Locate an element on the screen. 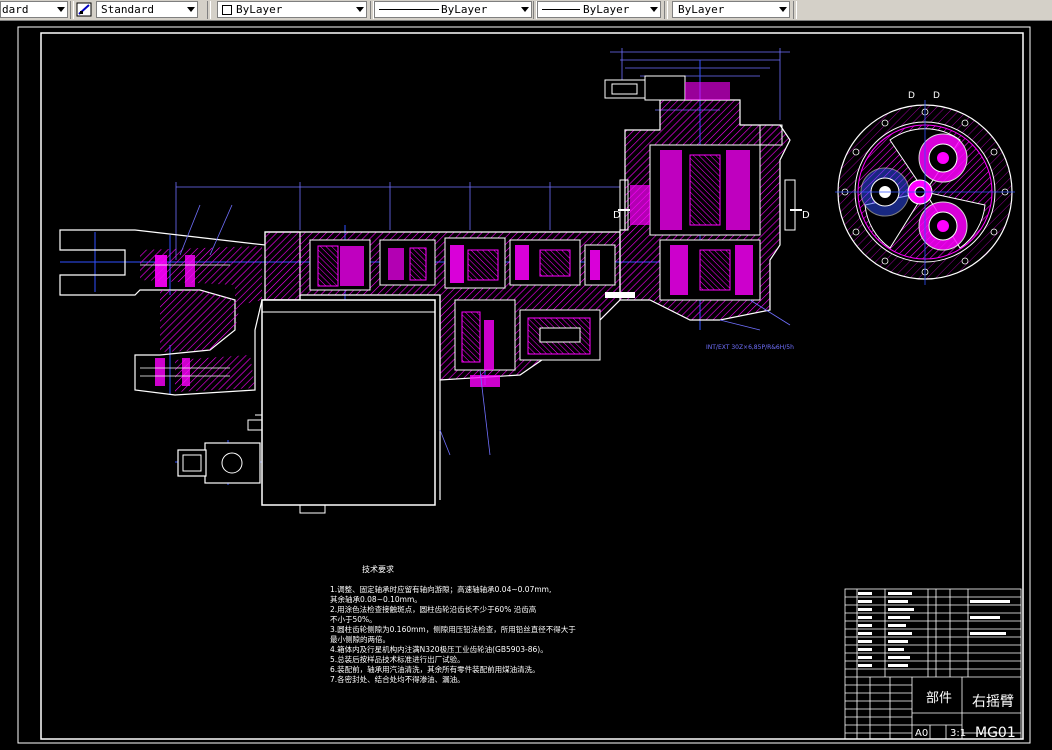 Image resolution: width=1052 pixels, height=750 pixels. tech-line: 不小于50%。 is located at coordinates (353, 619).